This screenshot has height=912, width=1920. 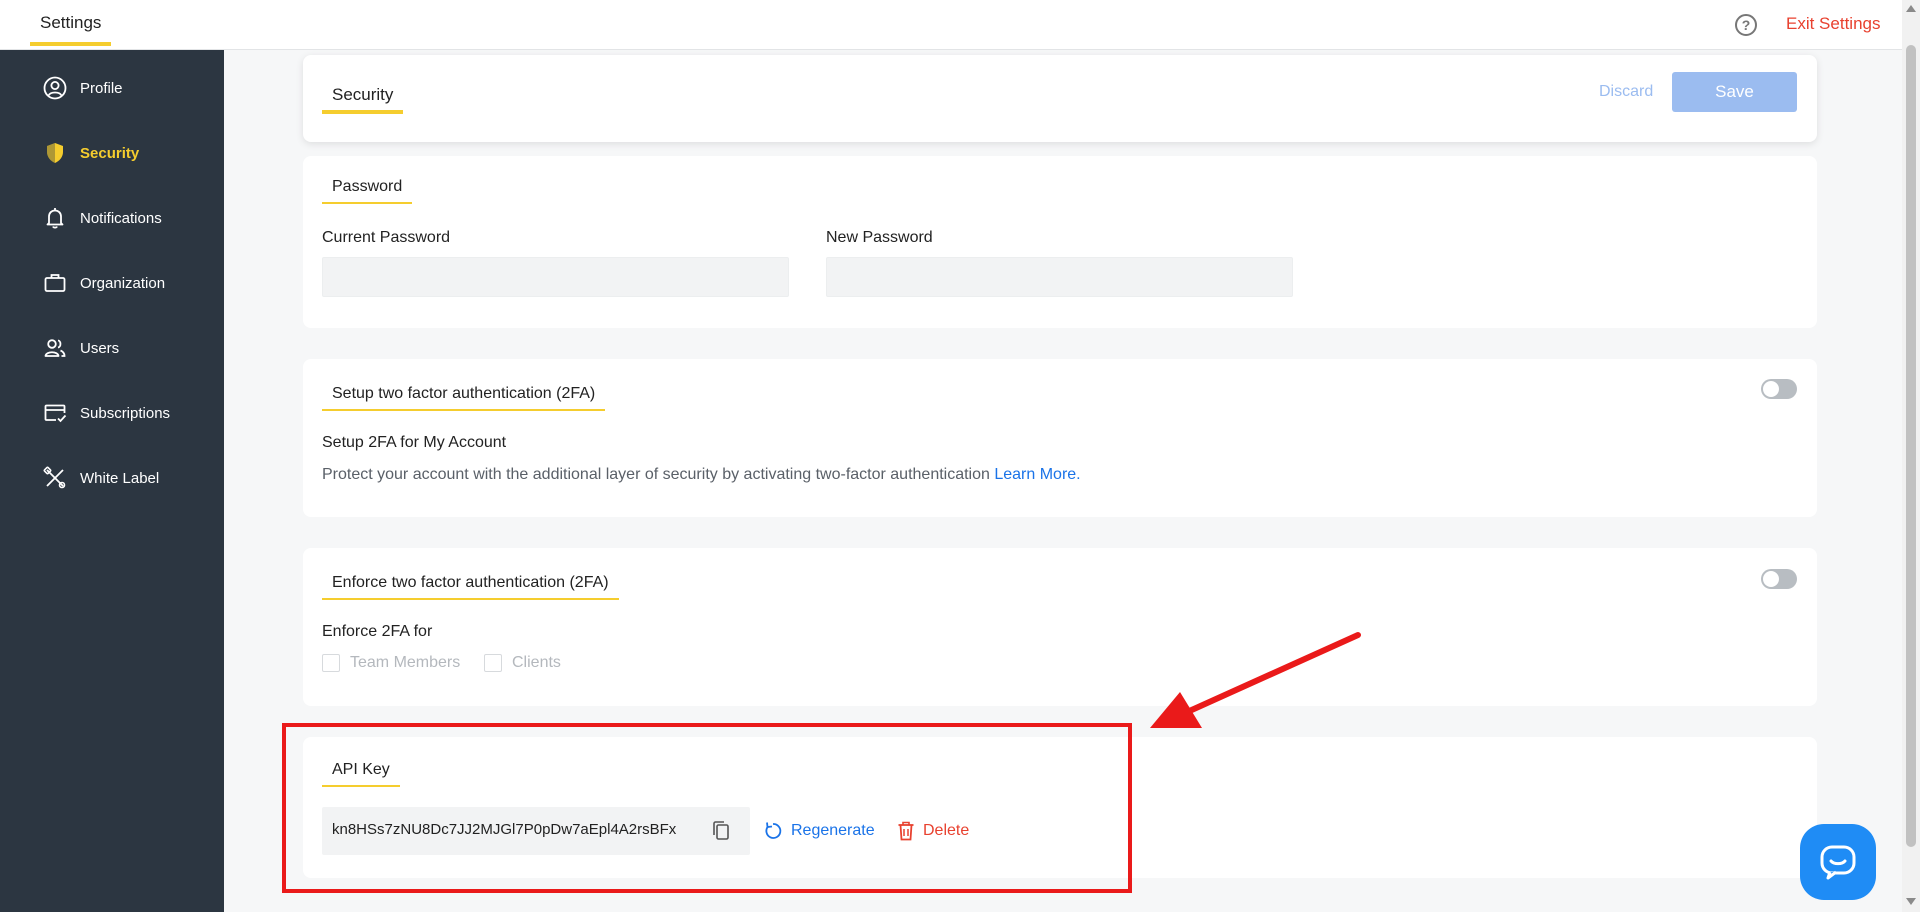 What do you see at coordinates (879, 237) in the screenshot?
I see `new-password-label: New Password` at bounding box center [879, 237].